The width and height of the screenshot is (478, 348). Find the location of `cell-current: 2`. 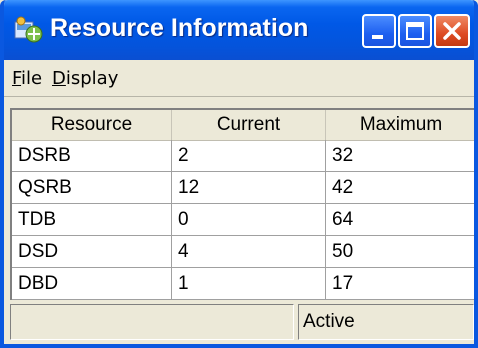

cell-current: 2 is located at coordinates (249, 156).